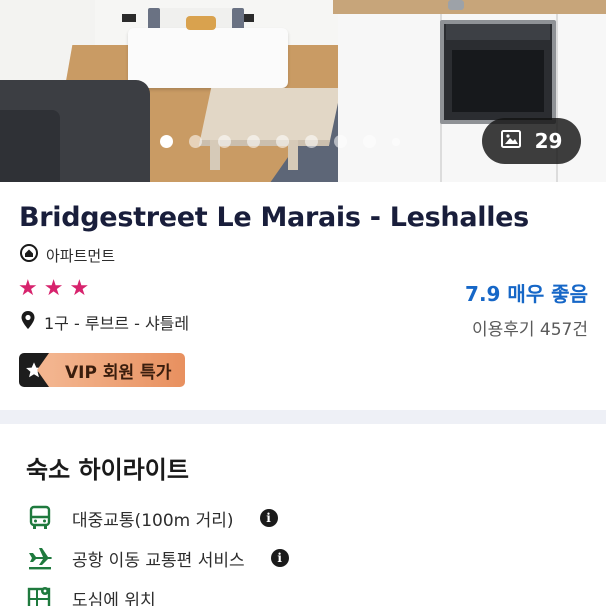  Describe the element at coordinates (530, 327) in the screenshot. I see `review-count: 이용후기 457건` at that location.